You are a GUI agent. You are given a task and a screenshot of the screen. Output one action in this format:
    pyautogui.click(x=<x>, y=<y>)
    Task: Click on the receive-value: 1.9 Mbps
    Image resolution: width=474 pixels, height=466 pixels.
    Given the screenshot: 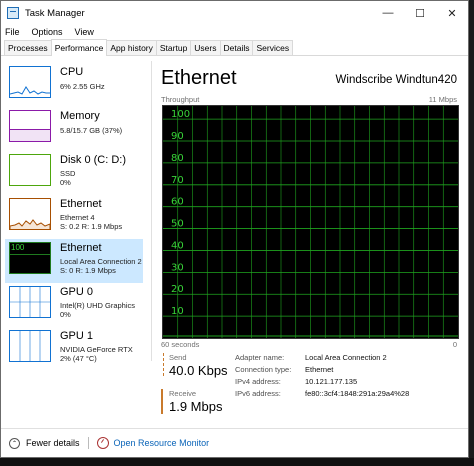 What is the action you would take?
    pyautogui.click(x=196, y=406)
    